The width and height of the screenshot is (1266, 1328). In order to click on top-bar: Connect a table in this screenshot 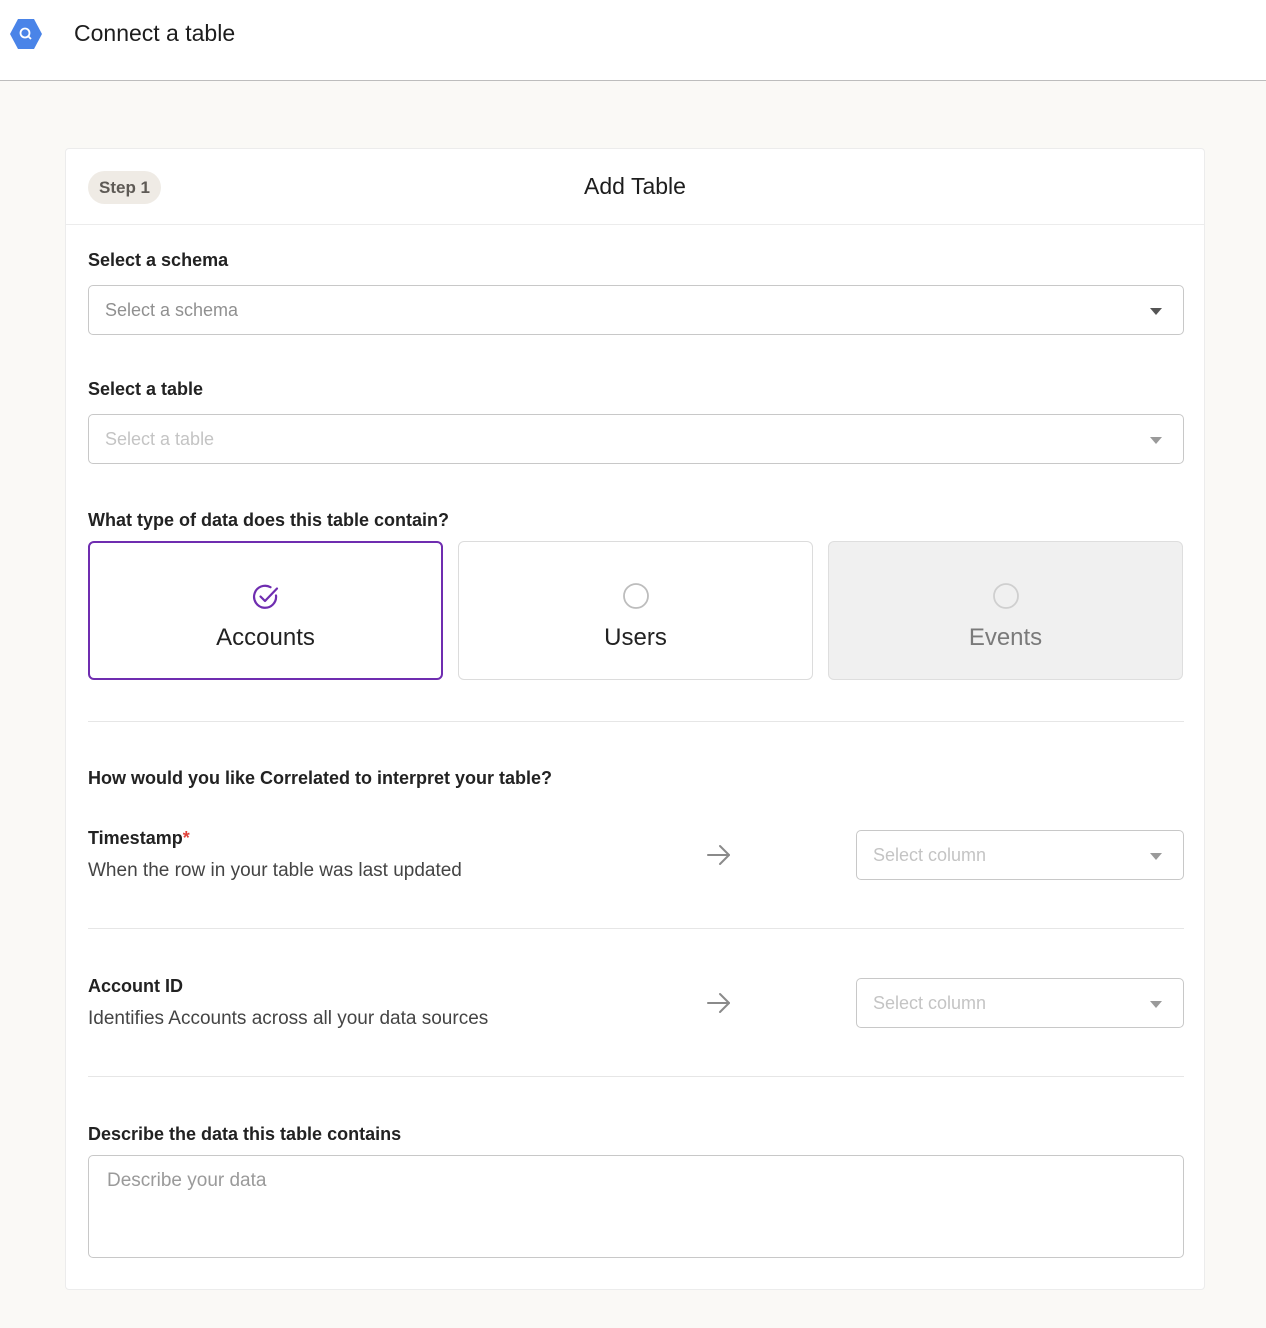, I will do `click(633, 40)`.